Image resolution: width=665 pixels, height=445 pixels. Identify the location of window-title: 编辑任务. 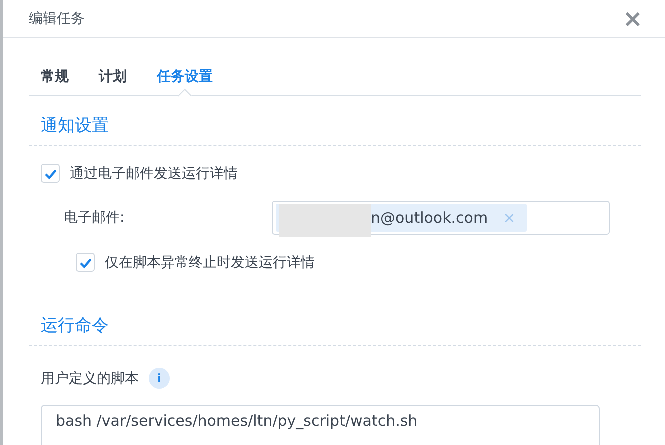
(57, 19).